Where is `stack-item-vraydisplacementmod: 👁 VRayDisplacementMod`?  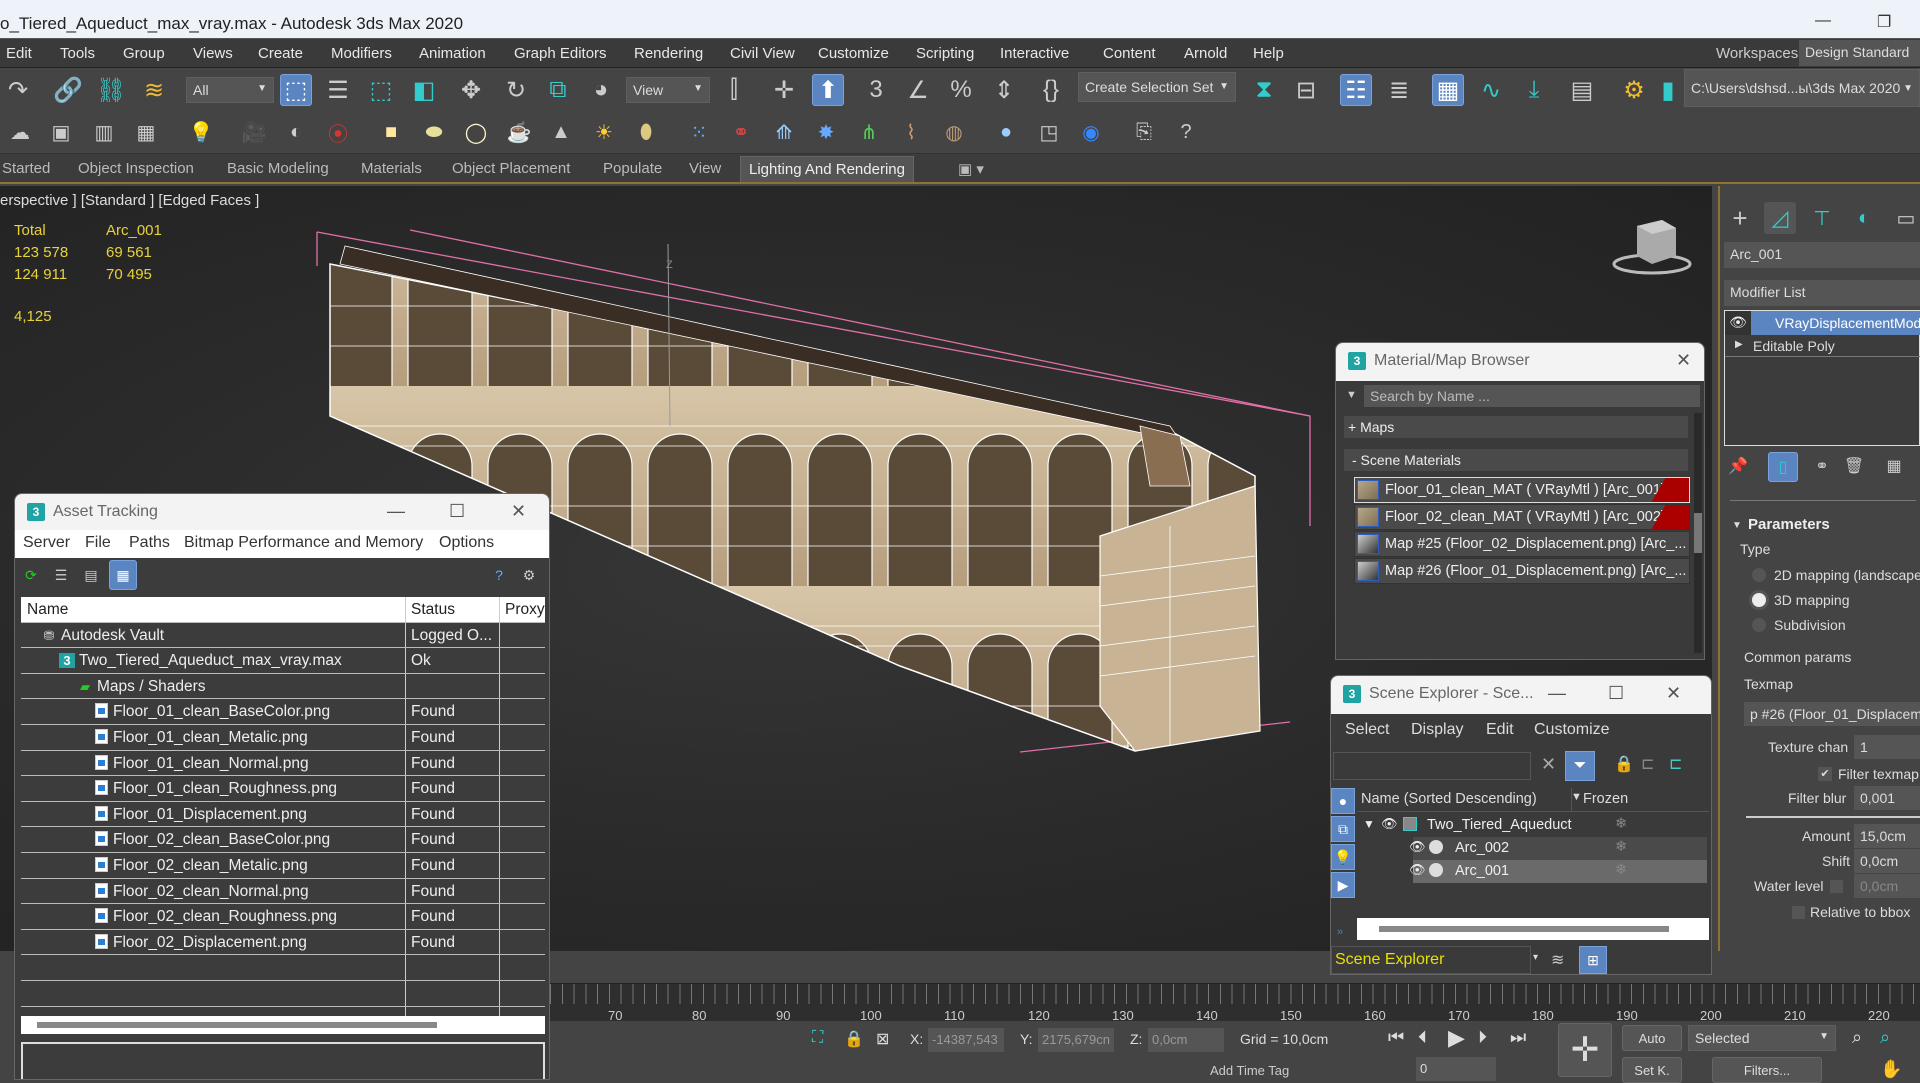 stack-item-vraydisplacementmod: 👁 VRayDisplacementMod is located at coordinates (1822, 323).